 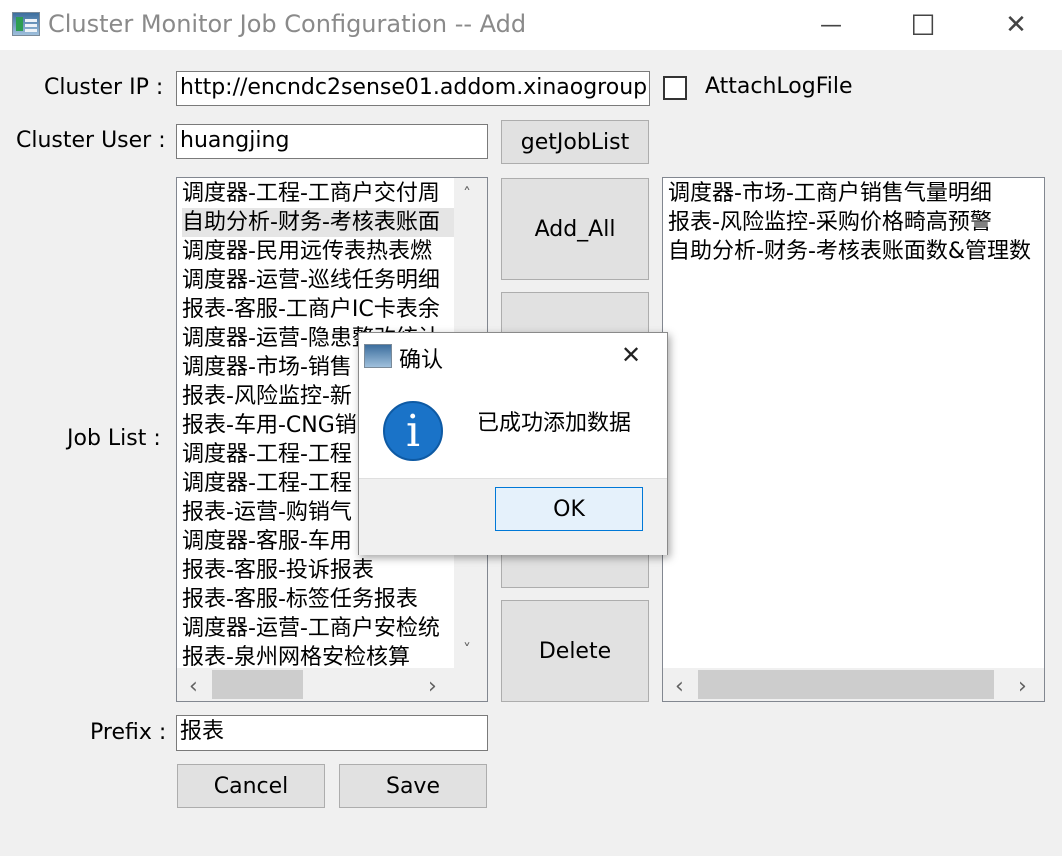 What do you see at coordinates (413, 431) in the screenshot?
I see `info-icon: i` at bounding box center [413, 431].